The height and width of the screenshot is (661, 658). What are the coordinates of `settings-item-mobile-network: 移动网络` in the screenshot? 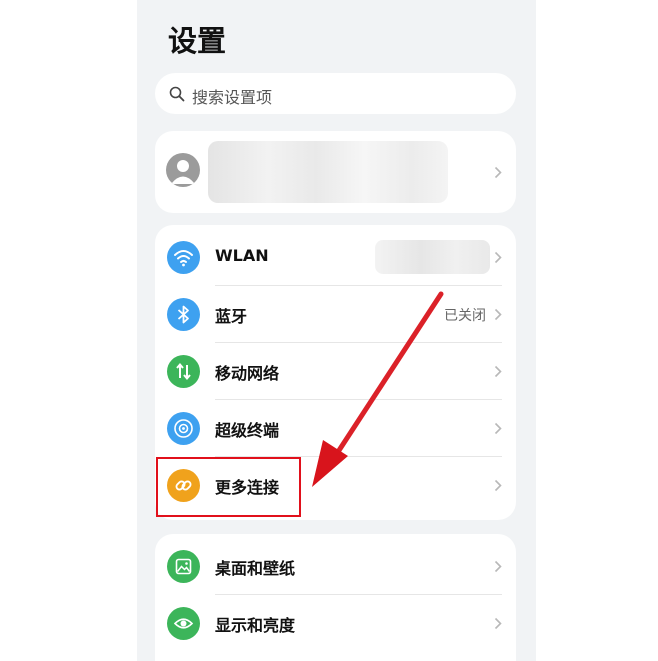 It's located at (335, 371).